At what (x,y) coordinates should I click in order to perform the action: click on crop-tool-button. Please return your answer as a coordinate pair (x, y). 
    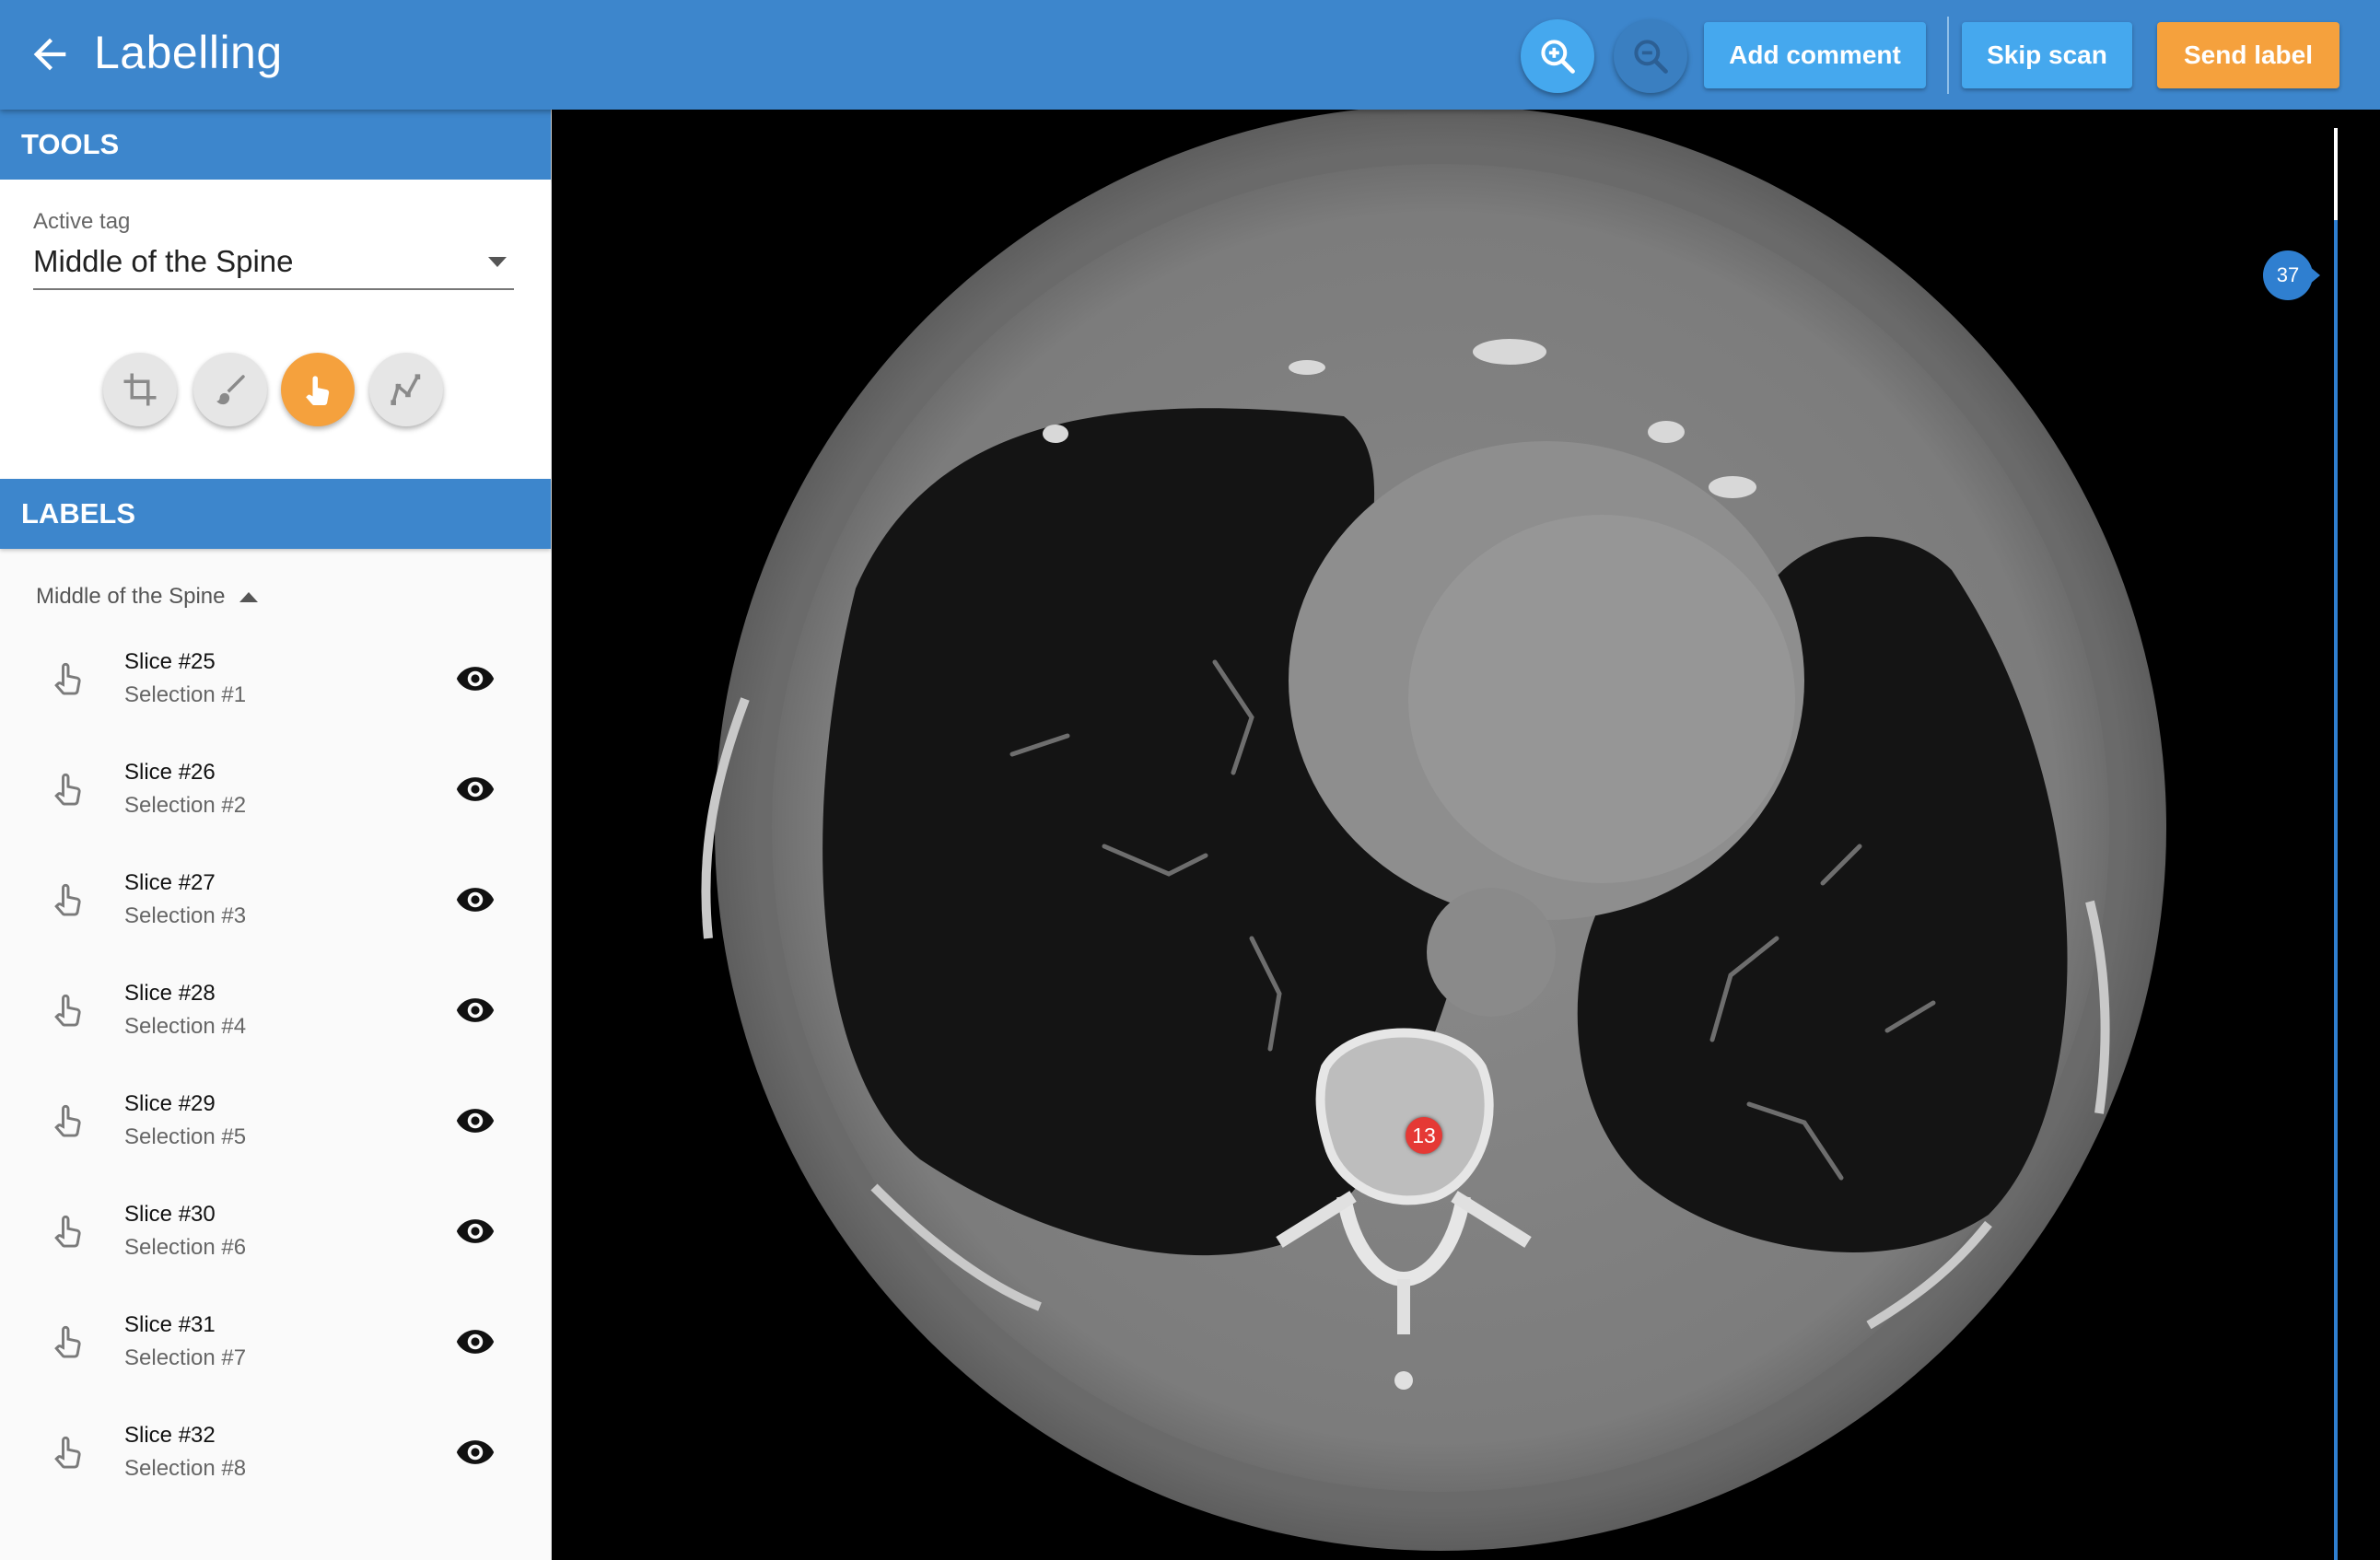
    Looking at the image, I should click on (140, 389).